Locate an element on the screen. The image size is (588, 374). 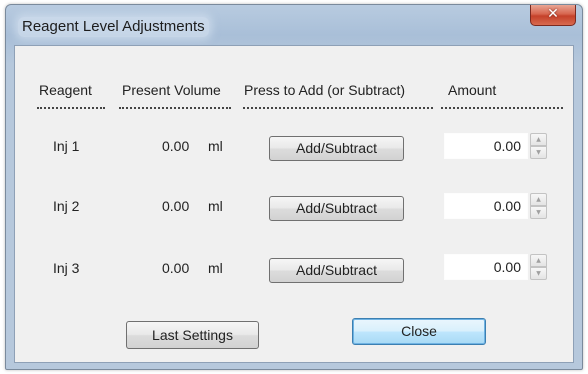
last-settings-button: Last Settings is located at coordinates (192, 335).